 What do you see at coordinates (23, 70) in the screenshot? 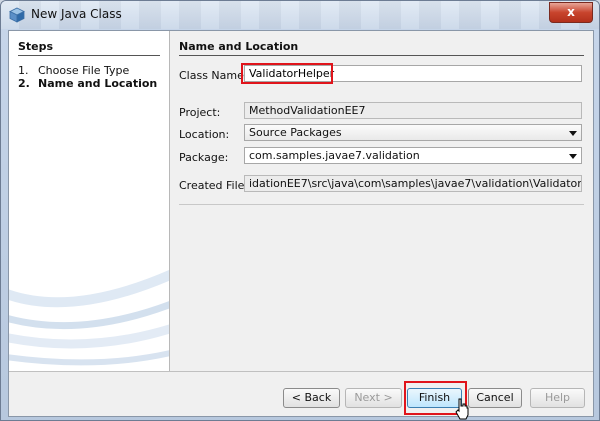
I see `step-number: 1.` at bounding box center [23, 70].